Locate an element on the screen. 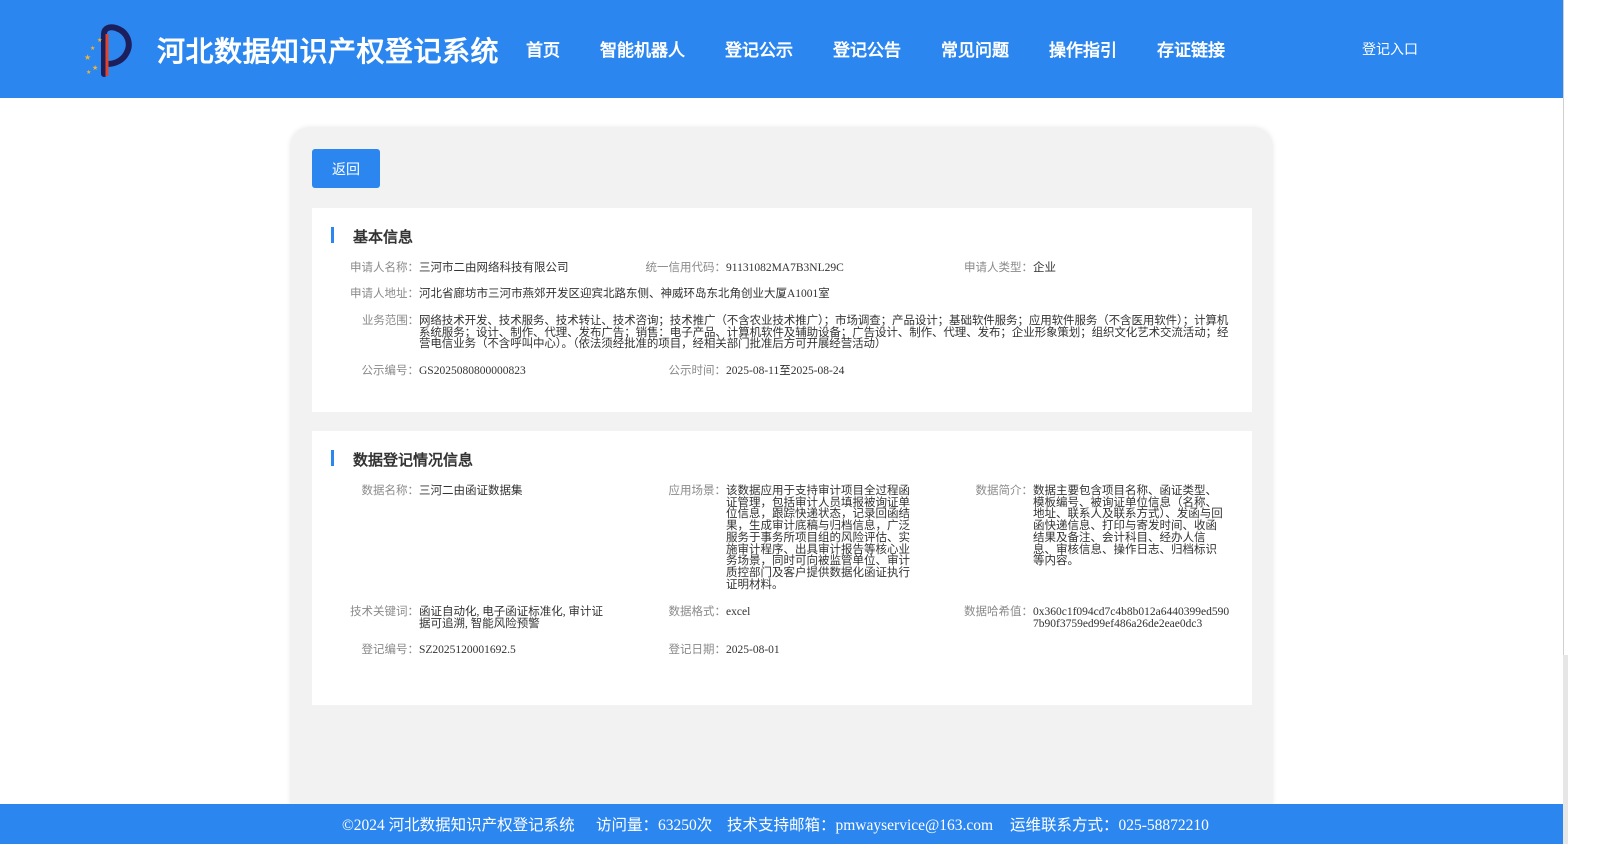 Image resolution: width=1600 pixels, height=861 pixels. data-name-field: 数据名称： 三河二由函证数据集 is located at coordinates (490, 491).